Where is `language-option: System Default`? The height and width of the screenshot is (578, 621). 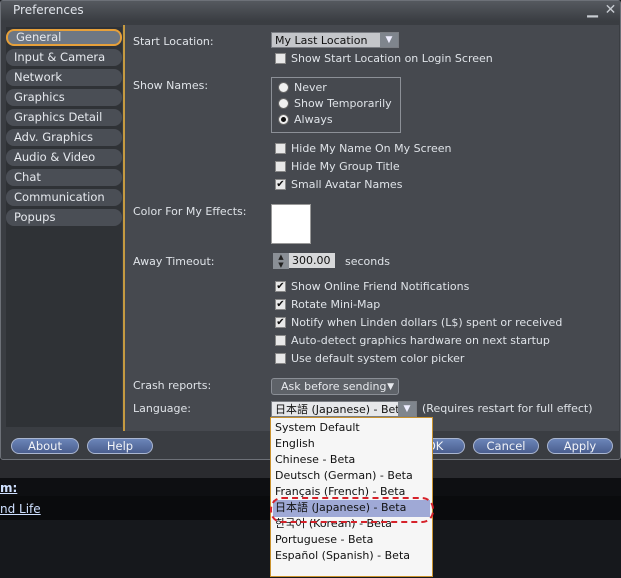
language-option: System Default is located at coordinates (317, 428).